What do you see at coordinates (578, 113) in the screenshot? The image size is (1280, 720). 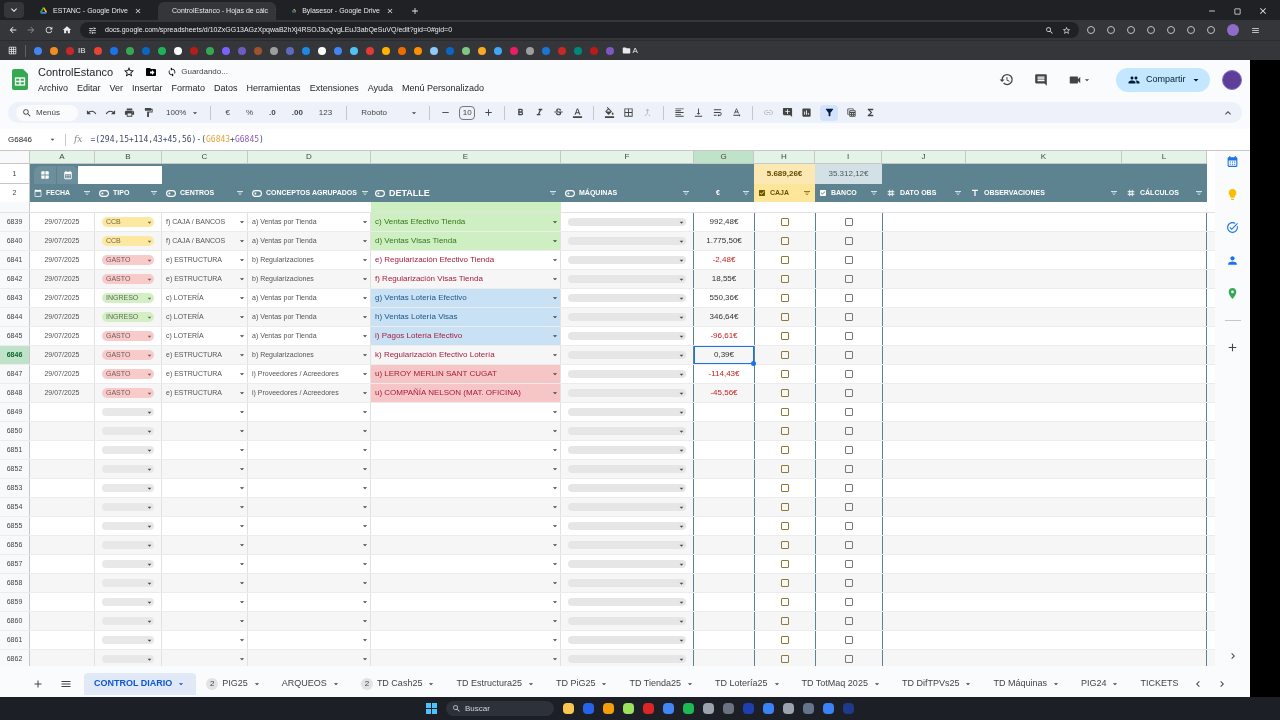 I see `text-color-icon` at bounding box center [578, 113].